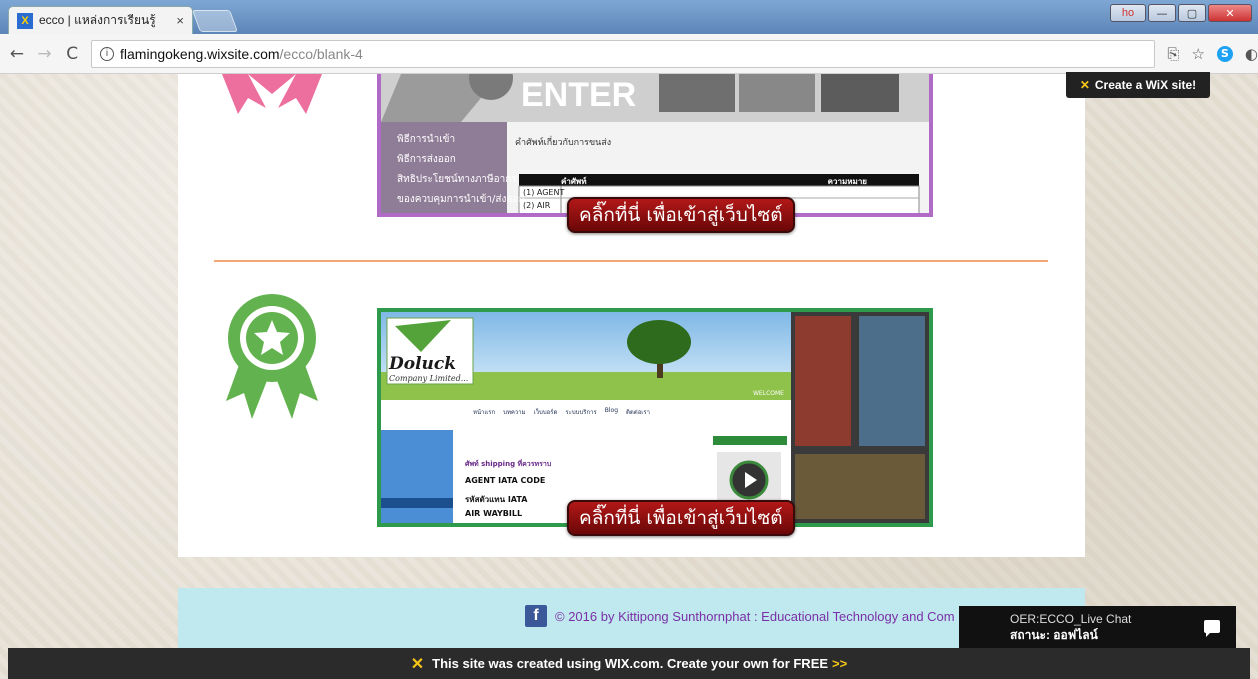  What do you see at coordinates (1212, 54) in the screenshot?
I see `toolbar-icons: ⎘ ☆ S ◐` at bounding box center [1212, 54].